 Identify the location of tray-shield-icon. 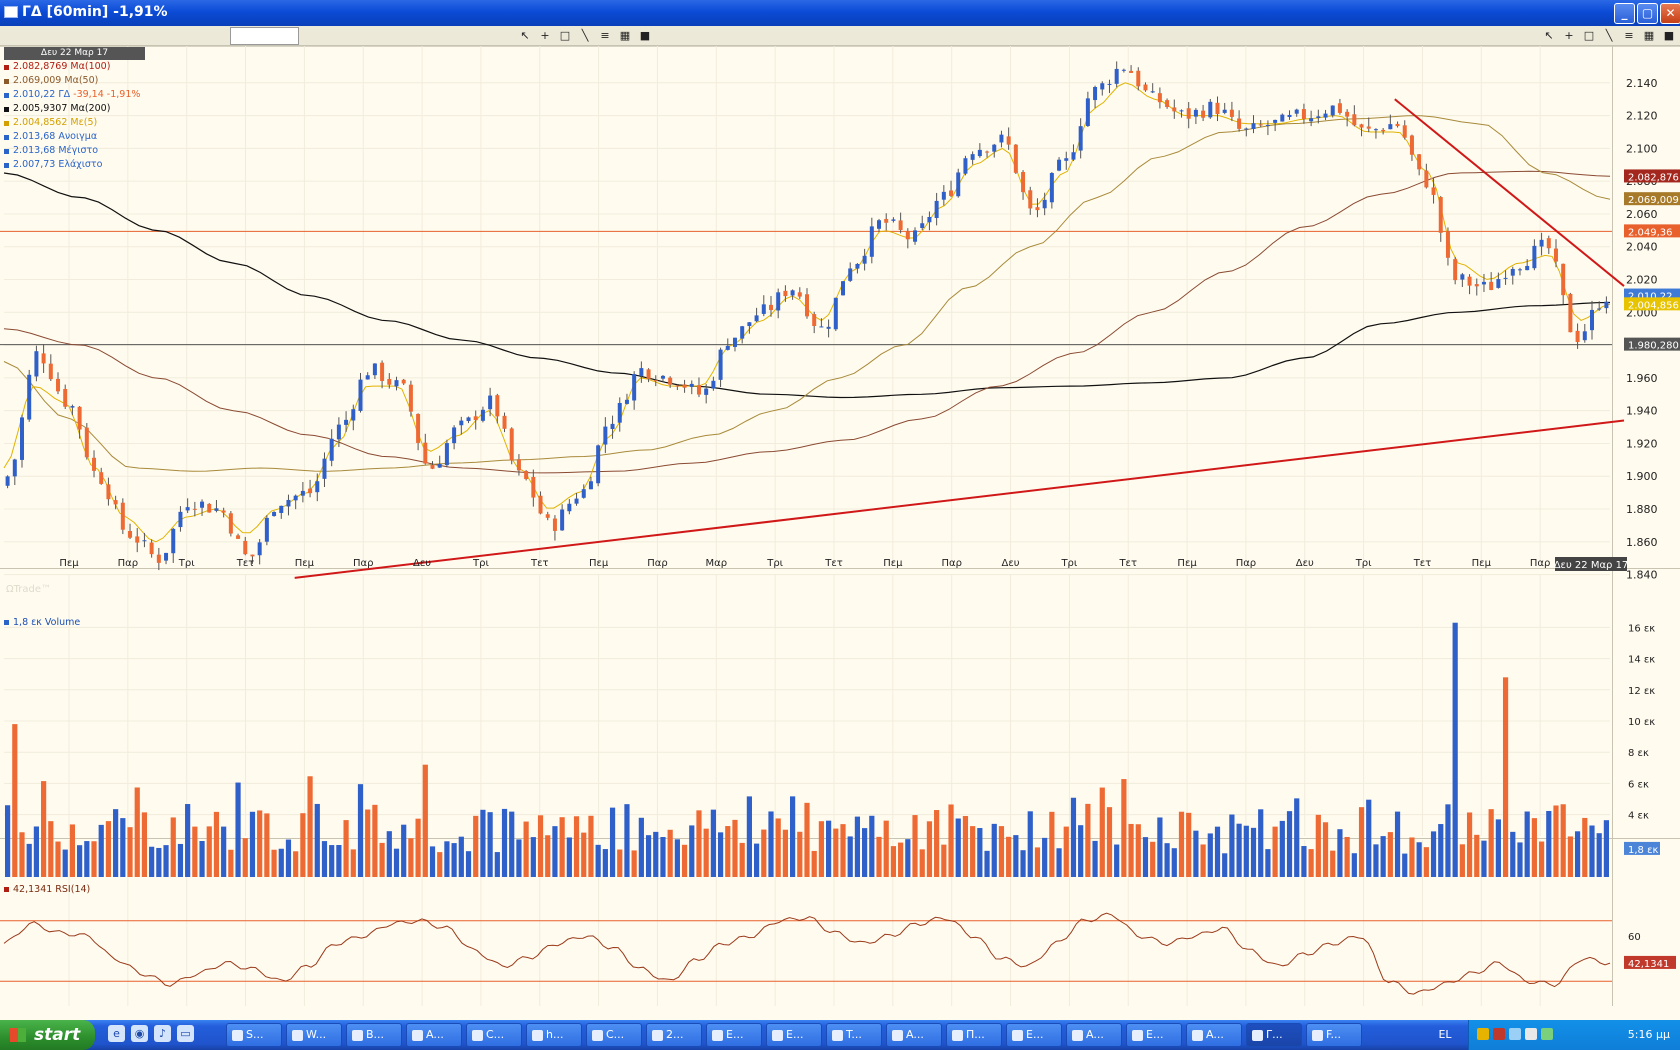
(1483, 1034).